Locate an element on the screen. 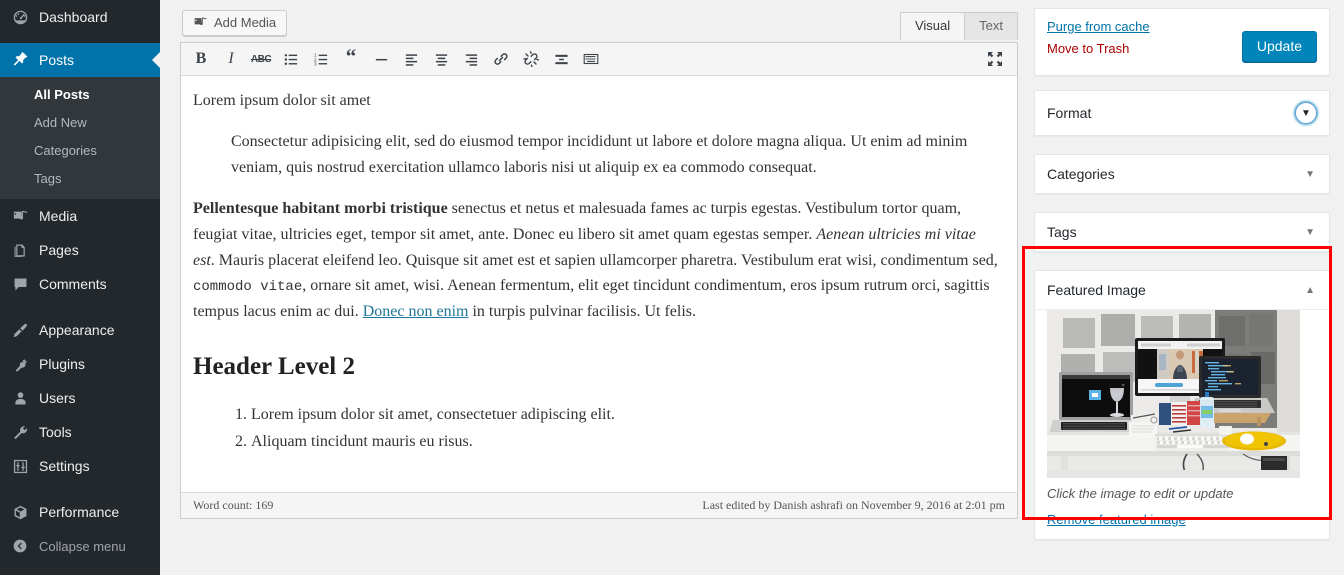 This screenshot has height=575, width=1344. content-heading-level-2: Header Level 2 is located at coordinates (274, 367).